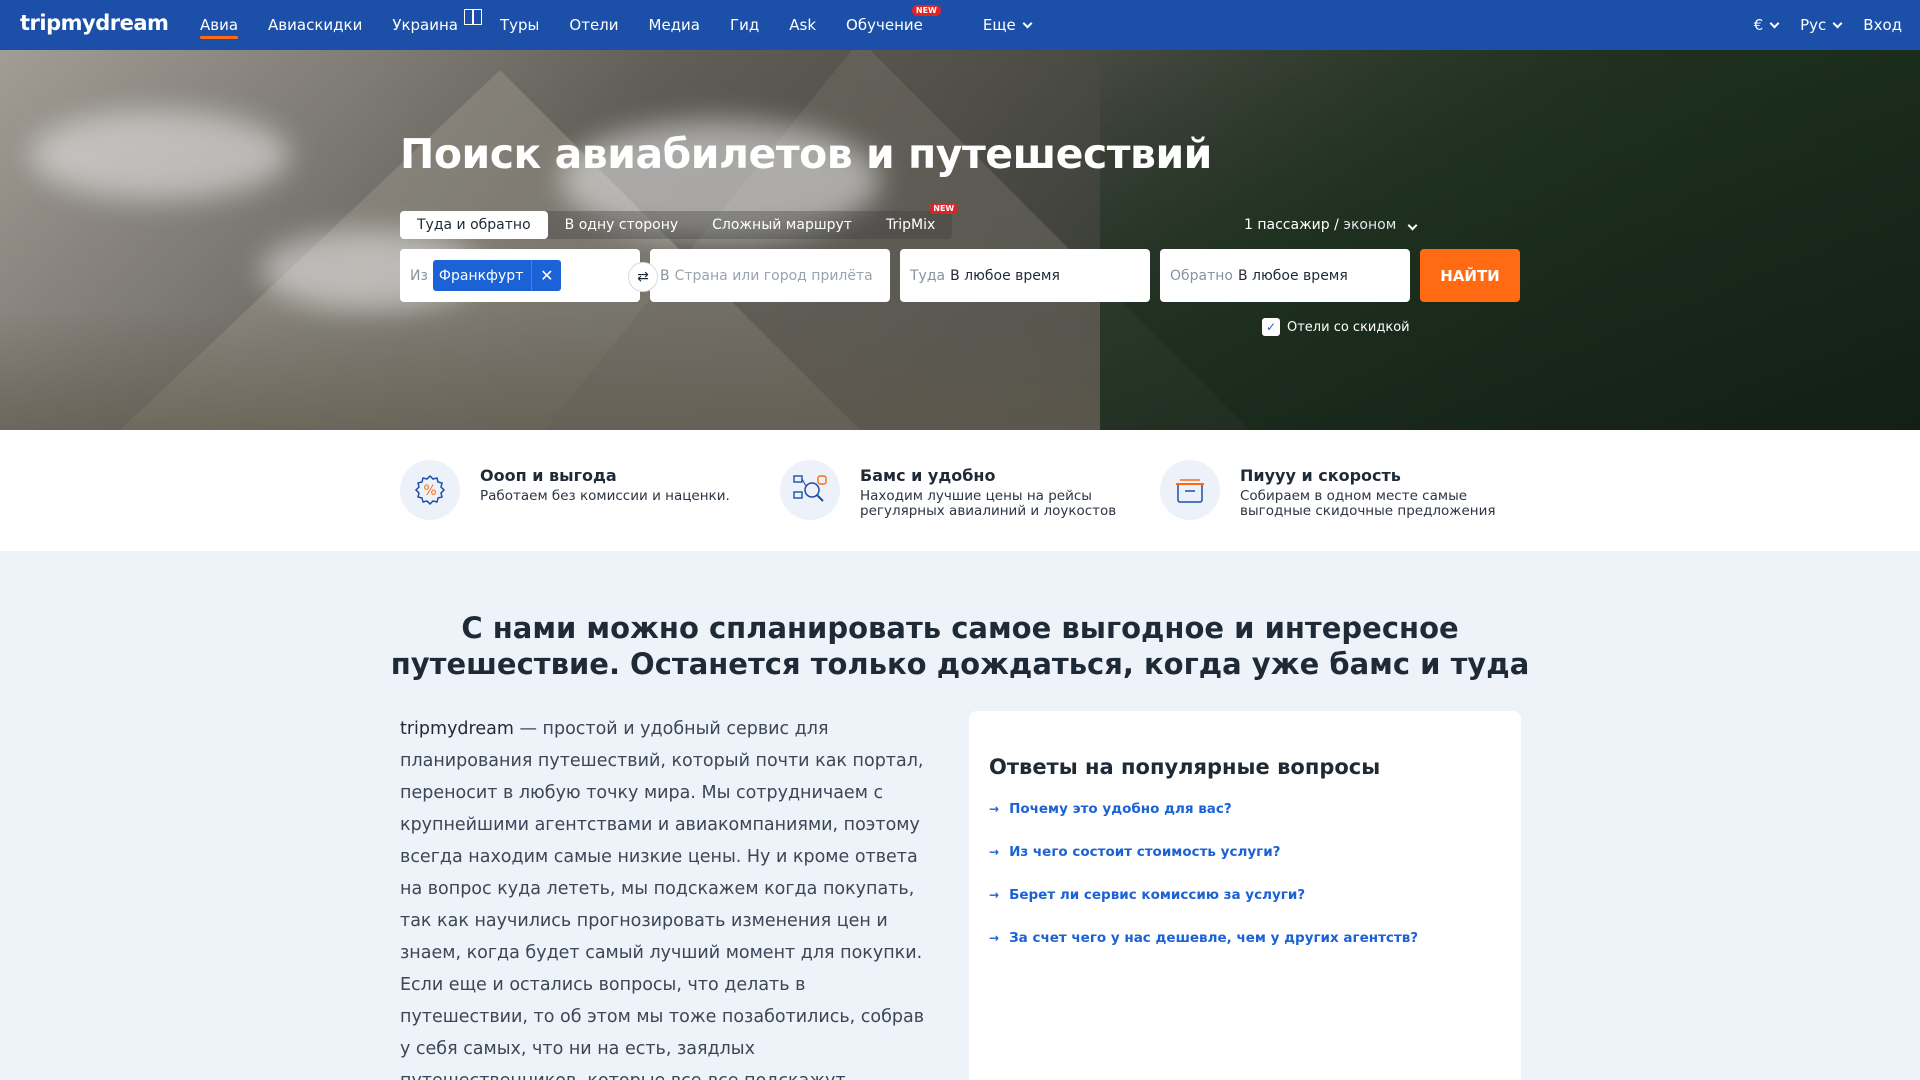 The height and width of the screenshot is (1080, 1920). I want to click on box-icon, so click(1190, 490).